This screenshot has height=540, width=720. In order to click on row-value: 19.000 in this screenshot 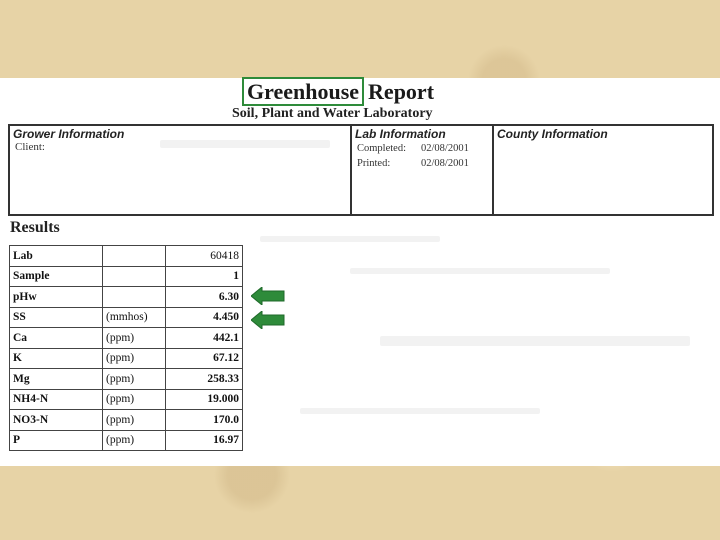, I will do `click(204, 399)`.